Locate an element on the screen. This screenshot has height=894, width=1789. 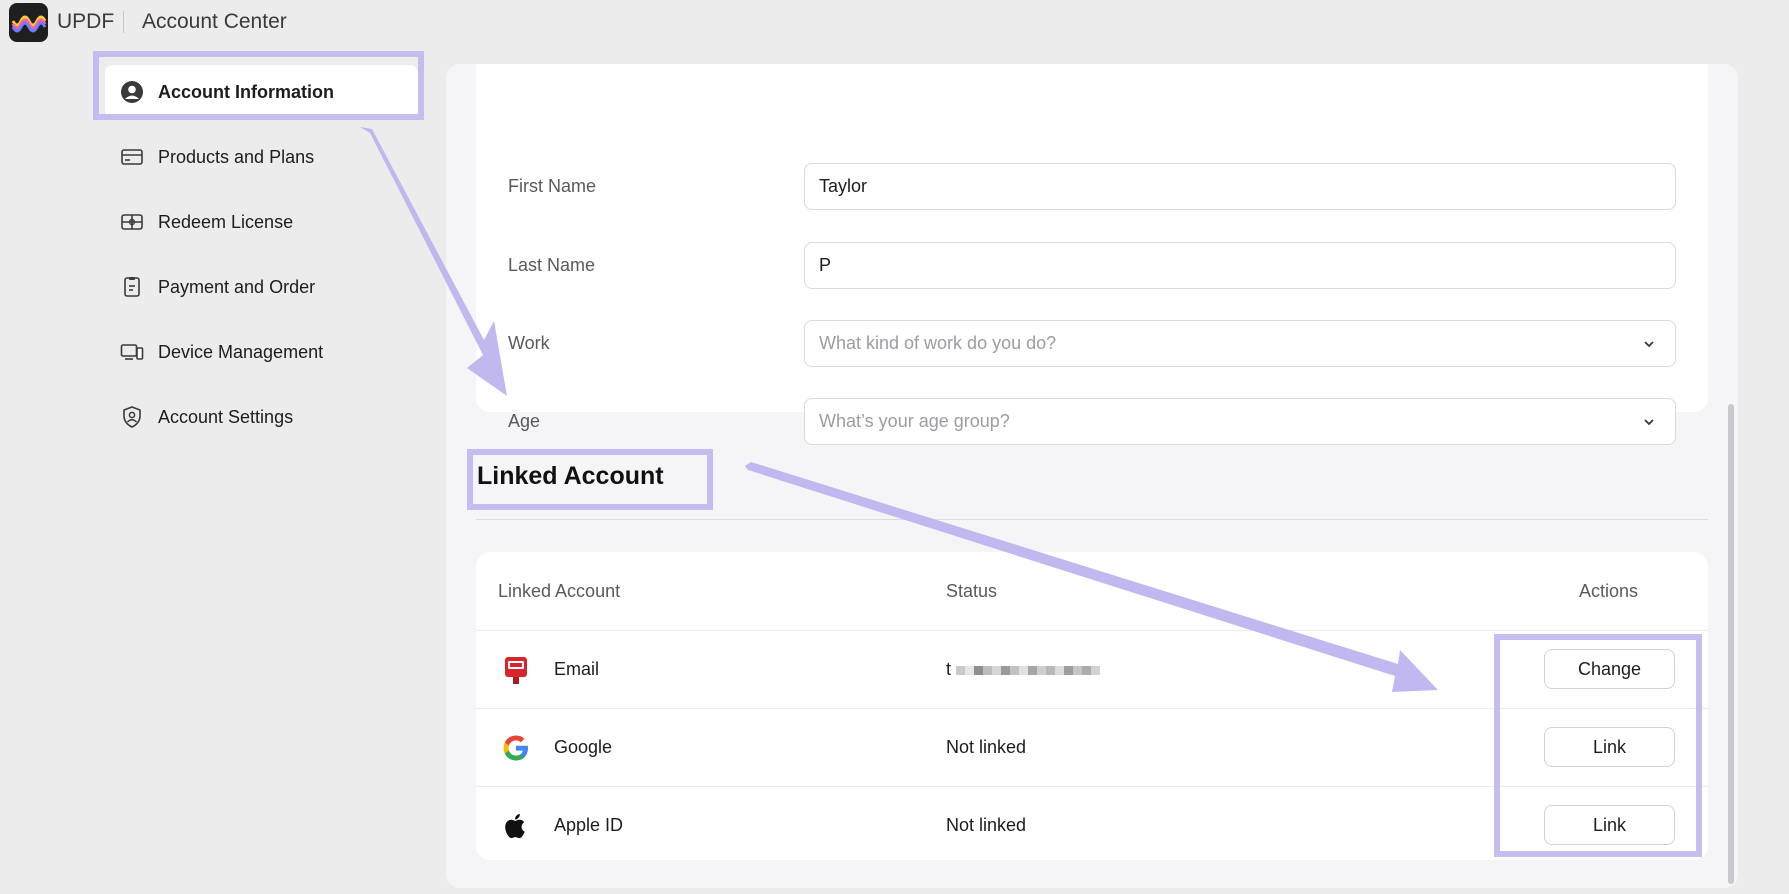
clipboard-icon is located at coordinates (132, 287).